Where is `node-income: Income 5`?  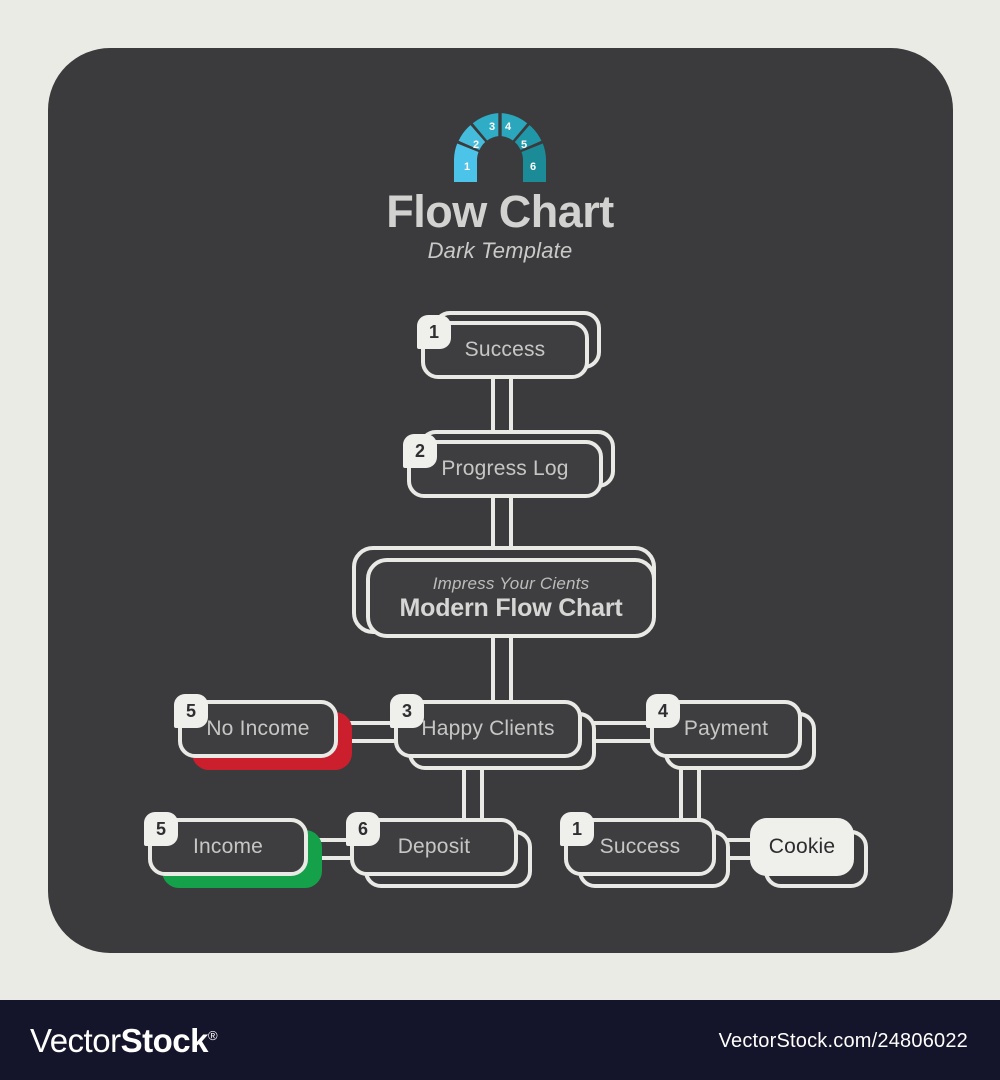 node-income: Income 5 is located at coordinates (233, 850).